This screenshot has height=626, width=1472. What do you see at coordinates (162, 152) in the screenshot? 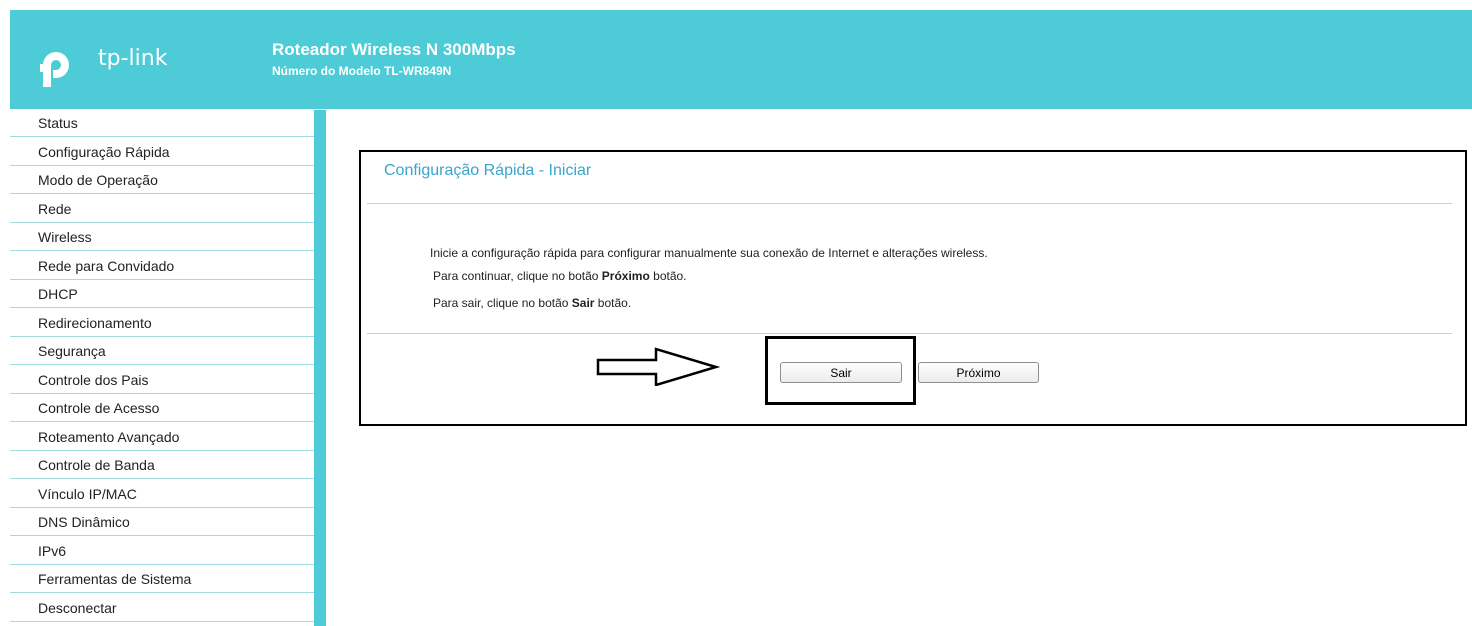
I see `sidebar-item-quick-setup: Configuração Rápida` at bounding box center [162, 152].